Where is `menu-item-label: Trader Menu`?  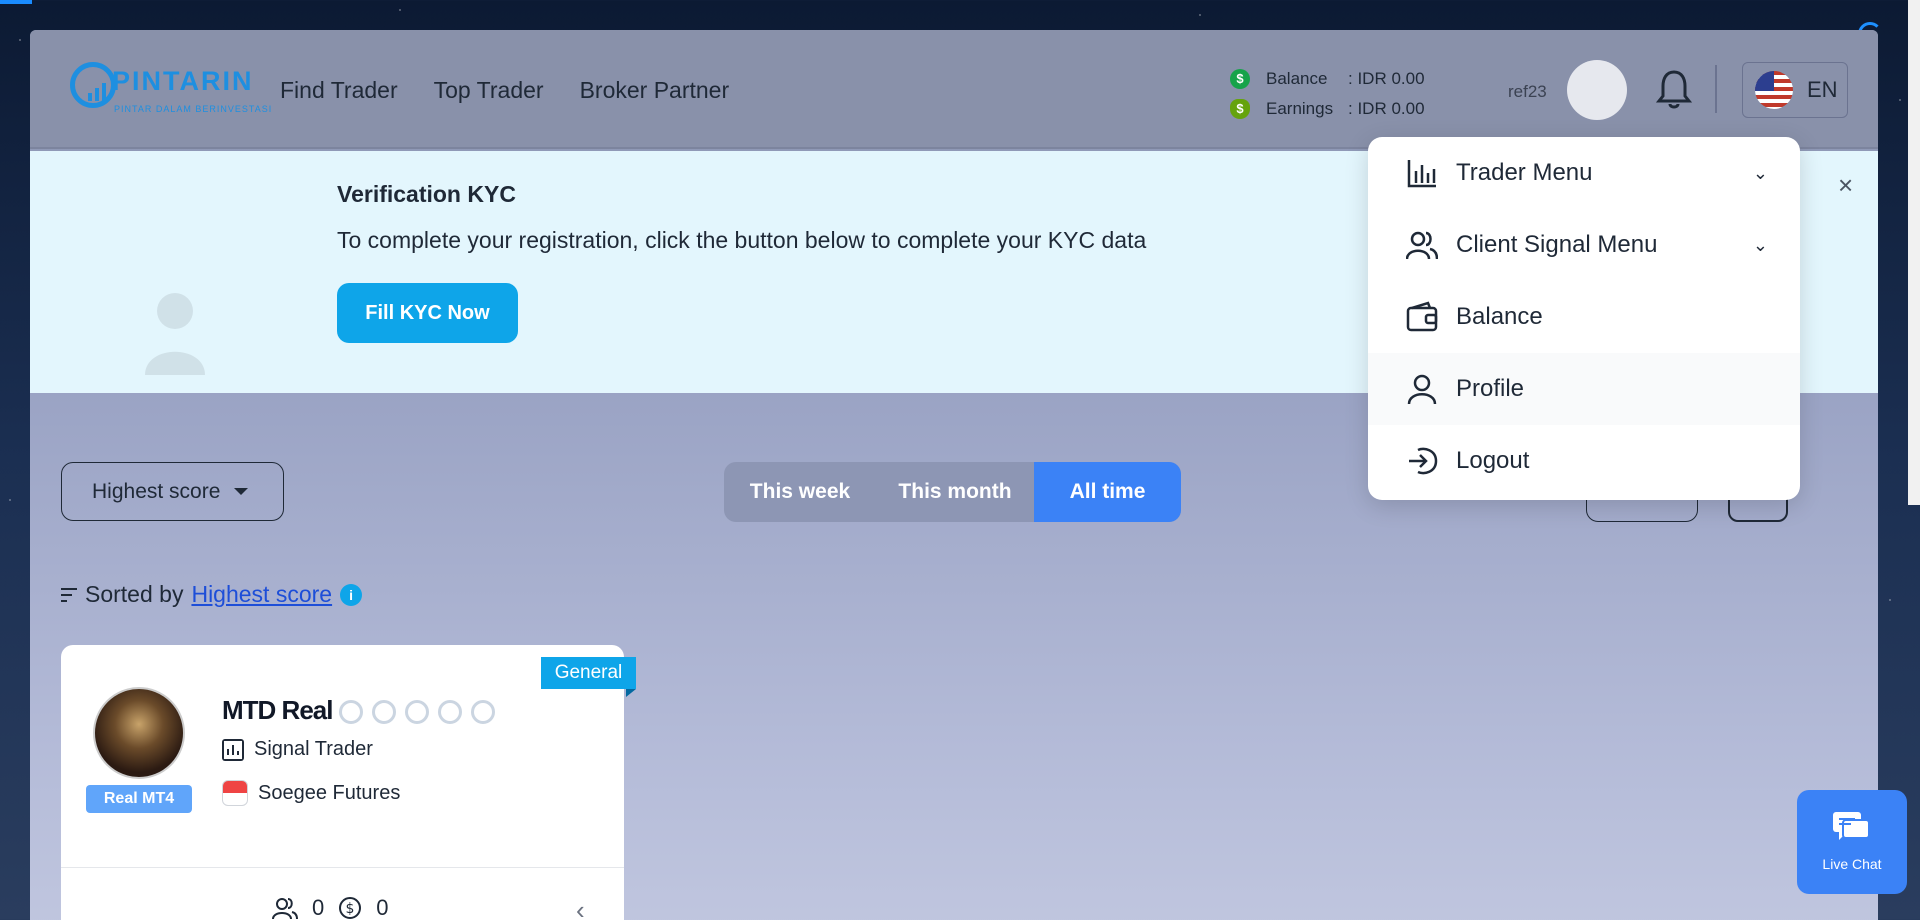 menu-item-label: Trader Menu is located at coordinates (1524, 172).